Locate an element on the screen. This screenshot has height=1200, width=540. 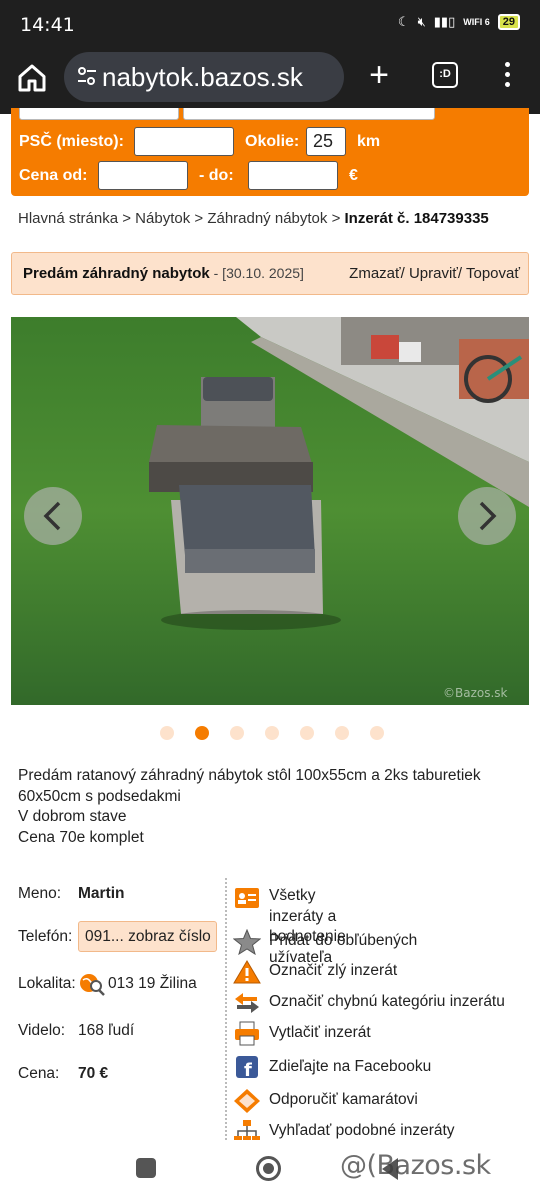
recents-button is located at coordinates (146, 1168).